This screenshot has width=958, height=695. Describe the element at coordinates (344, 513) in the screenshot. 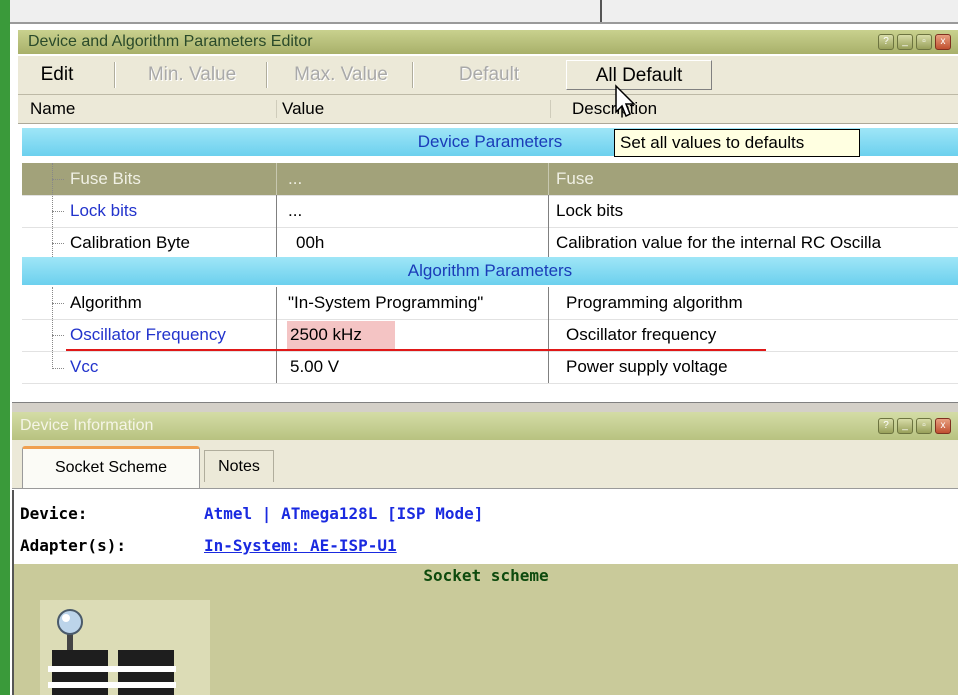

I see `device-value: Atmel | ATmega128L [ISP Mode]` at that location.